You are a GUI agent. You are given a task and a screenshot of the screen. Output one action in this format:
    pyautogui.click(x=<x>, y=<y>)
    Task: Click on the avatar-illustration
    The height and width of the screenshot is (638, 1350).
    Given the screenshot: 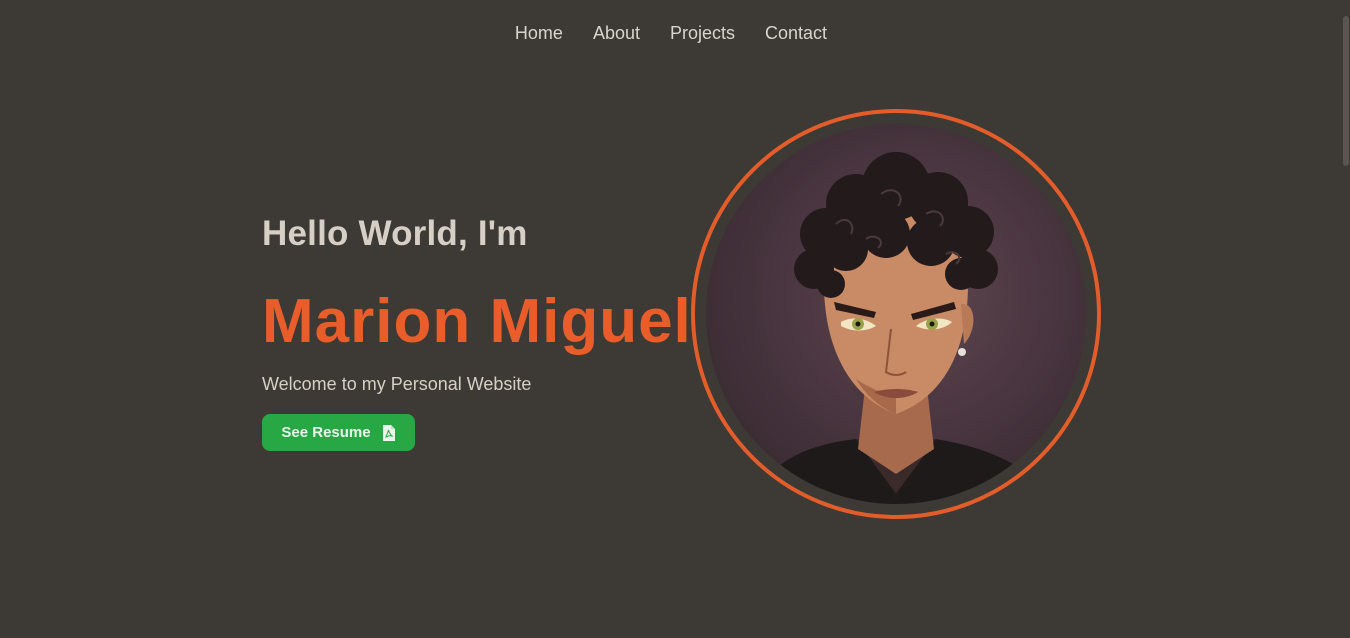 What is the action you would take?
    pyautogui.click(x=901, y=328)
    